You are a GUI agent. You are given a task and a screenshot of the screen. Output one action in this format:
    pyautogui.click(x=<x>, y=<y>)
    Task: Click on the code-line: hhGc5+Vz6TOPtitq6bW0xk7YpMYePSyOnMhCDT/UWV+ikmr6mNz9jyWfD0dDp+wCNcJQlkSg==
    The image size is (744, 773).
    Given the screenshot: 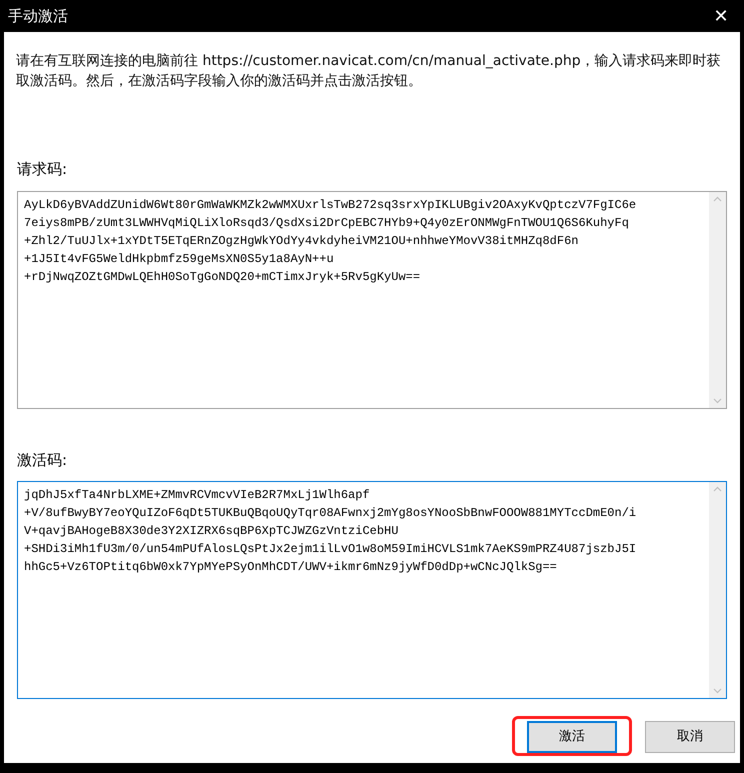 What is the action you would take?
    pyautogui.click(x=290, y=567)
    